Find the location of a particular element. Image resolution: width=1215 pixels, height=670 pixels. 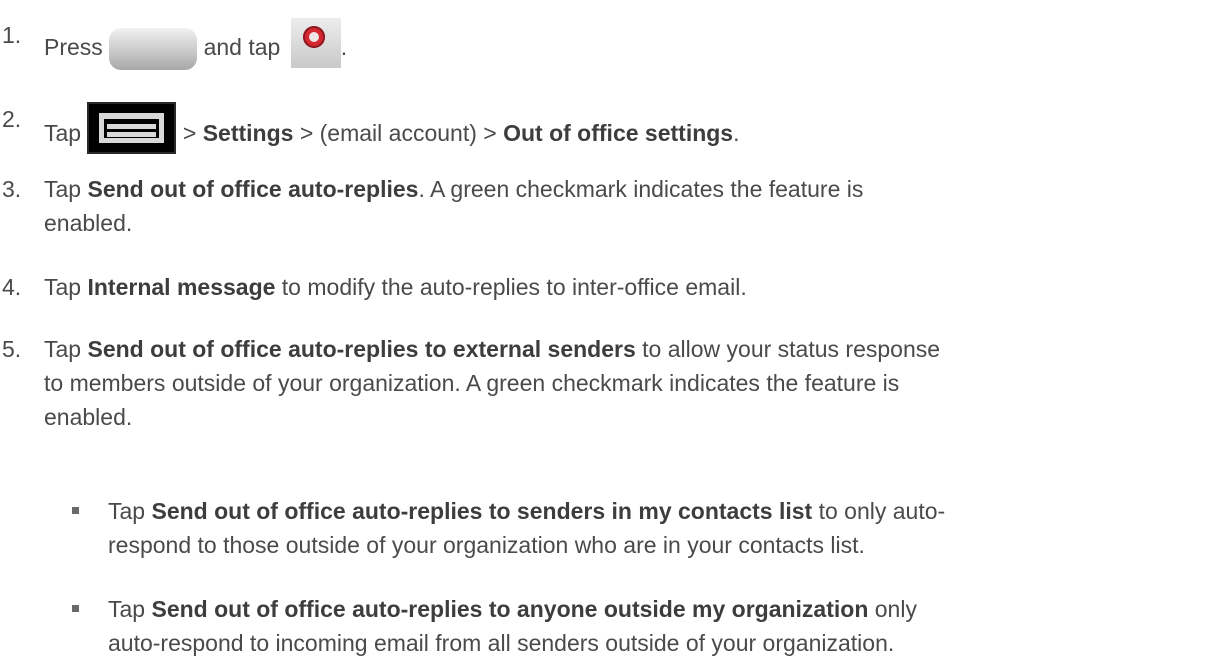

step-text: > (email account) > is located at coordinates (398, 133).